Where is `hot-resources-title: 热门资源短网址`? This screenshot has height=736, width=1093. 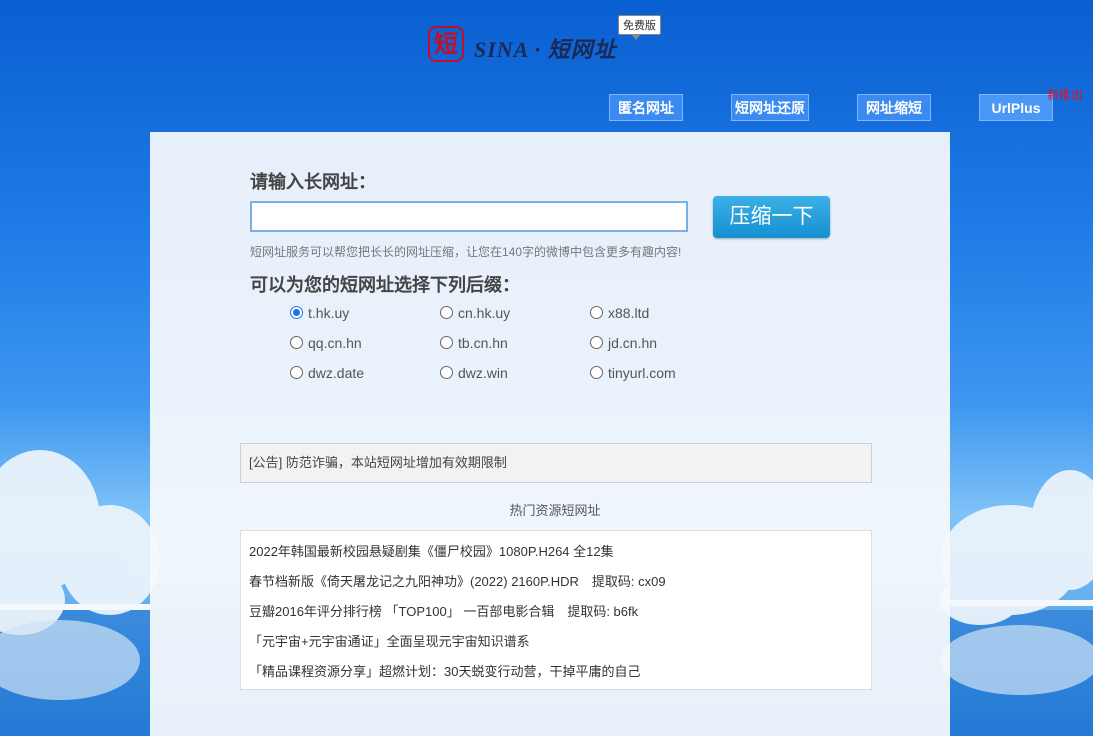
hot-resources-title: 热门资源短网址 is located at coordinates (555, 510).